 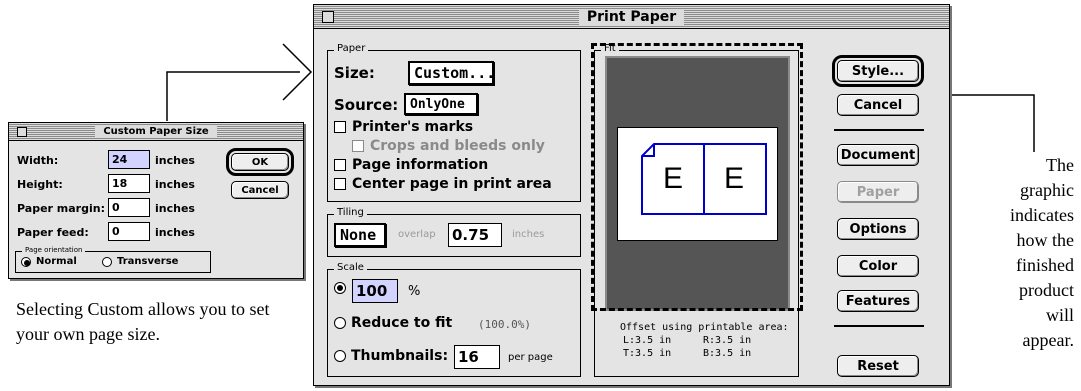 What do you see at coordinates (129, 207) in the screenshot?
I see `paper-margin-field: 0` at bounding box center [129, 207].